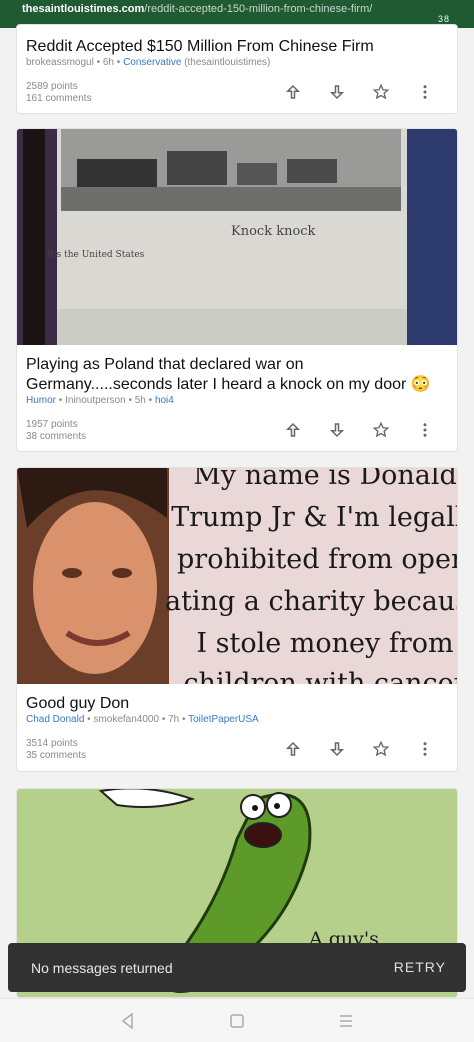 This screenshot has width=474, height=1042. I want to click on meme-text-line: My name is Donald, so click(325, 479).